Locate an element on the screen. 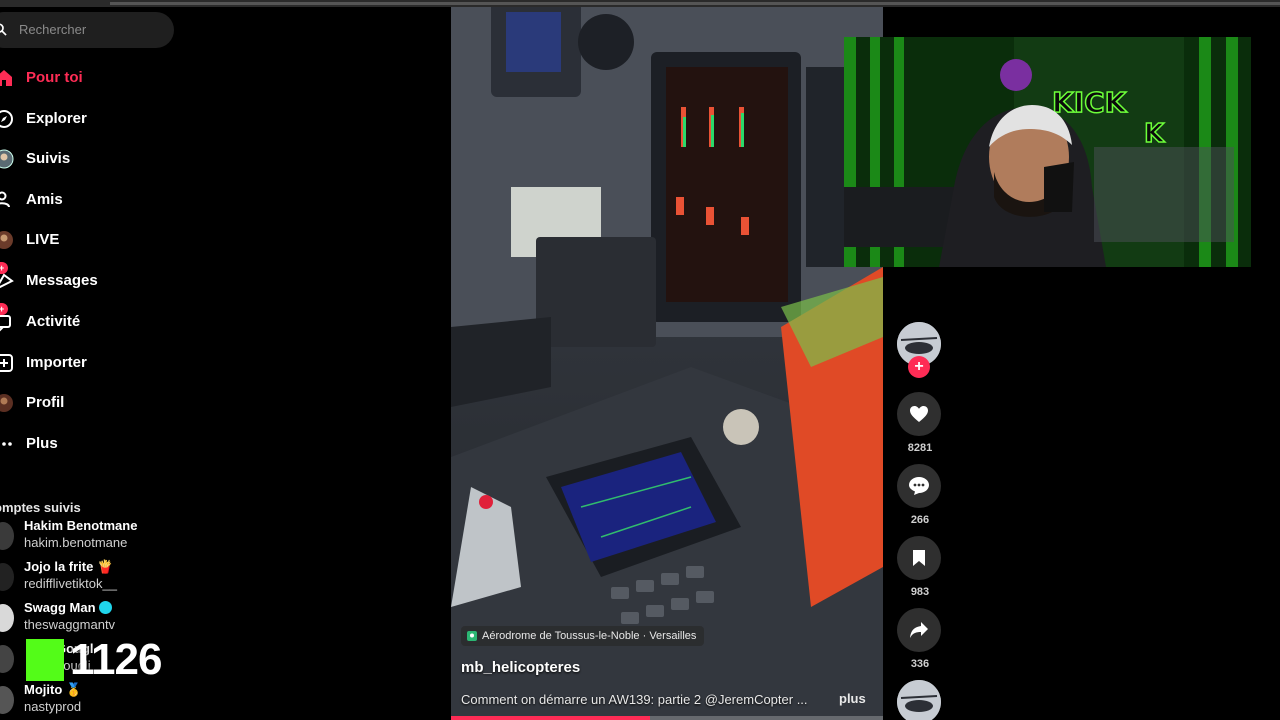 Image resolution: width=1280 pixels, height=720 pixels. progress-fill is located at coordinates (550, 718).